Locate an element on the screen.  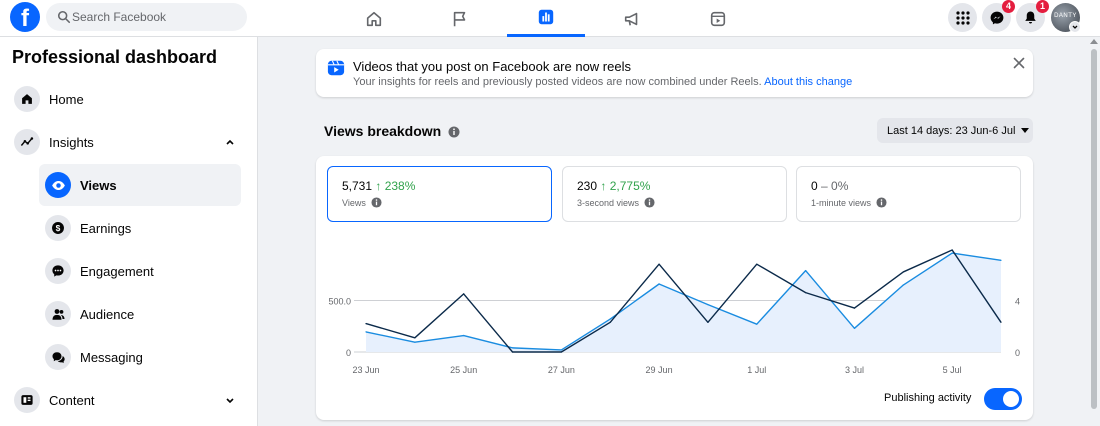
nav-dashboard-tab is located at coordinates (546, 18).